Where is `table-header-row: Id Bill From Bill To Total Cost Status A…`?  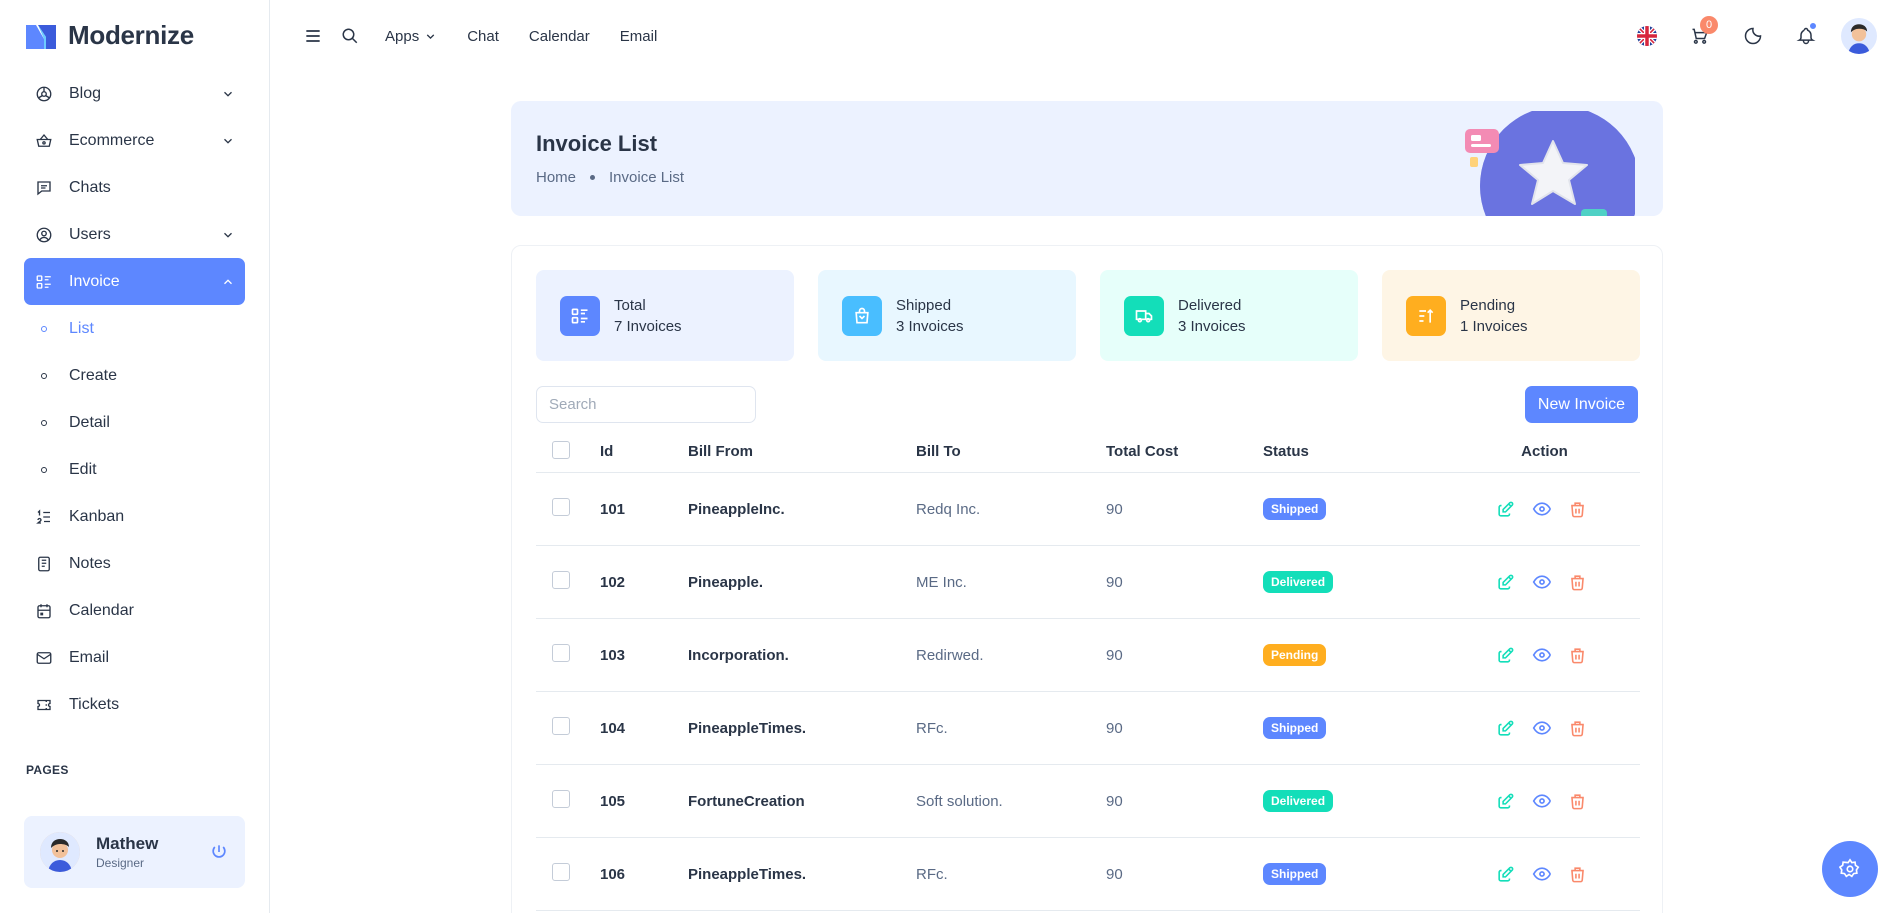
table-header-row: Id Bill From Bill To Total Cost Status A… is located at coordinates (1088, 452).